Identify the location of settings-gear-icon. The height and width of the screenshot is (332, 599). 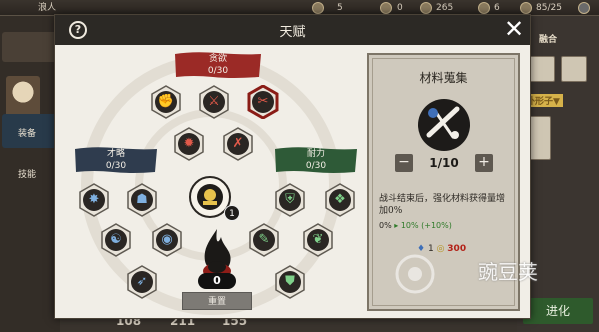
(584, 8).